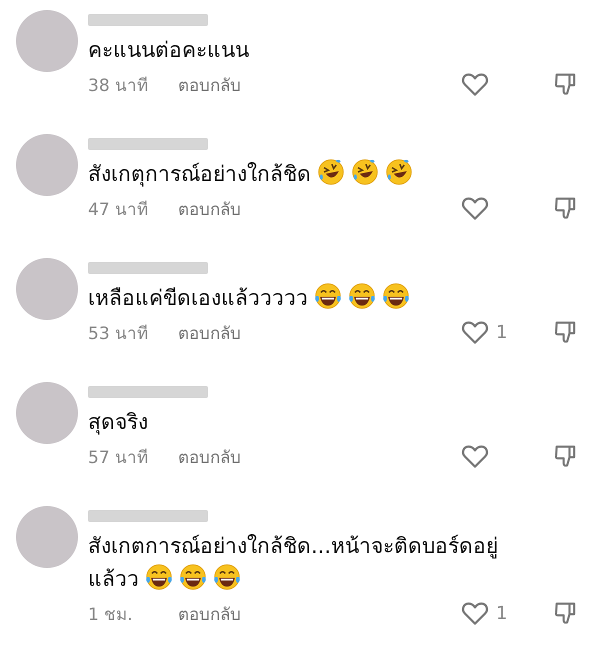  Describe the element at coordinates (294, 563) in the screenshot. I see `comment-text: สังเกตการณ์อย่างใกล้ชิด...หน้าจะติดบอร์ดอยู่แล้วว` at that location.